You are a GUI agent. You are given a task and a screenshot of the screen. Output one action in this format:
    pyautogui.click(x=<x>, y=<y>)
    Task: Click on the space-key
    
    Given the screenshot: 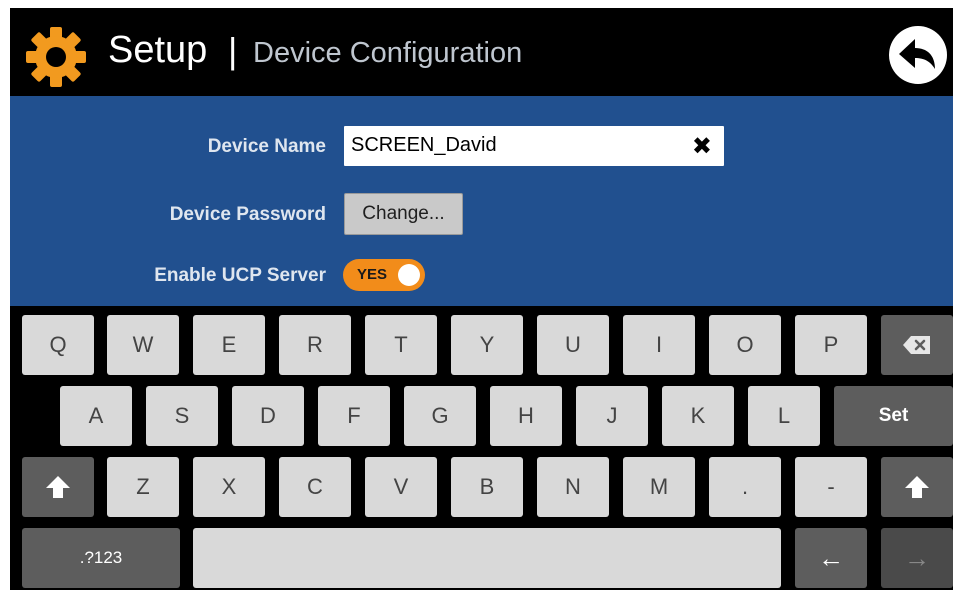 What is the action you would take?
    pyautogui.click(x=487, y=558)
    